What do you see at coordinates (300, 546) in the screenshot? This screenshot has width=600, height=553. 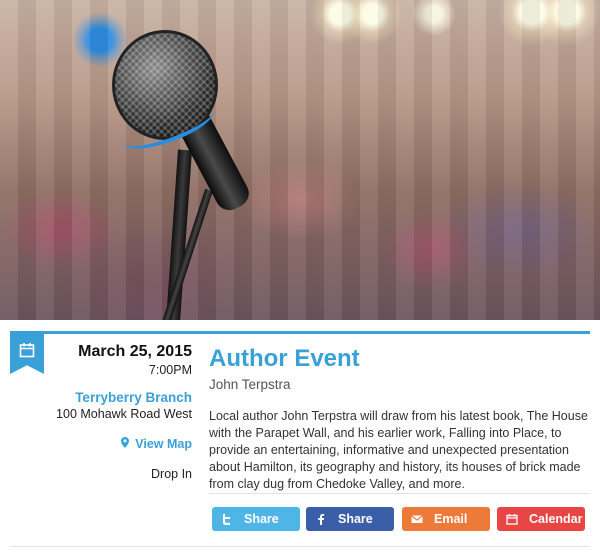 I see `event-bottom-rule` at bounding box center [300, 546].